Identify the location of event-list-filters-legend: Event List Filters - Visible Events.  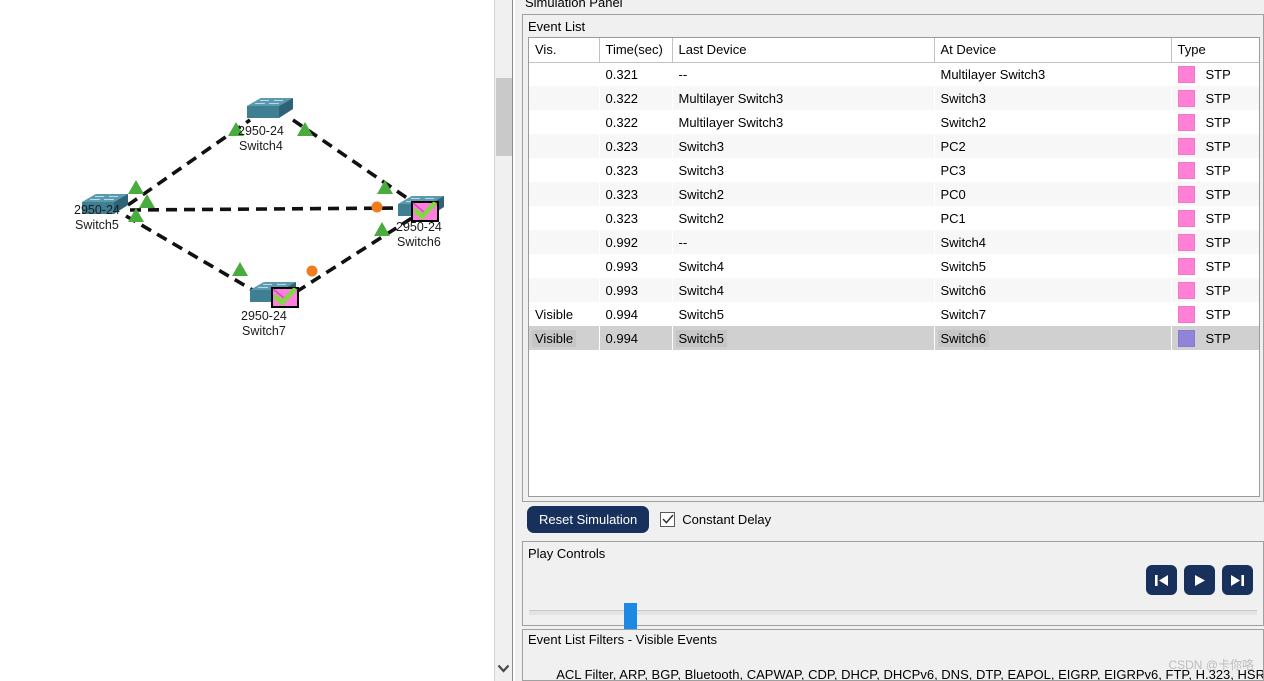
(623, 639).